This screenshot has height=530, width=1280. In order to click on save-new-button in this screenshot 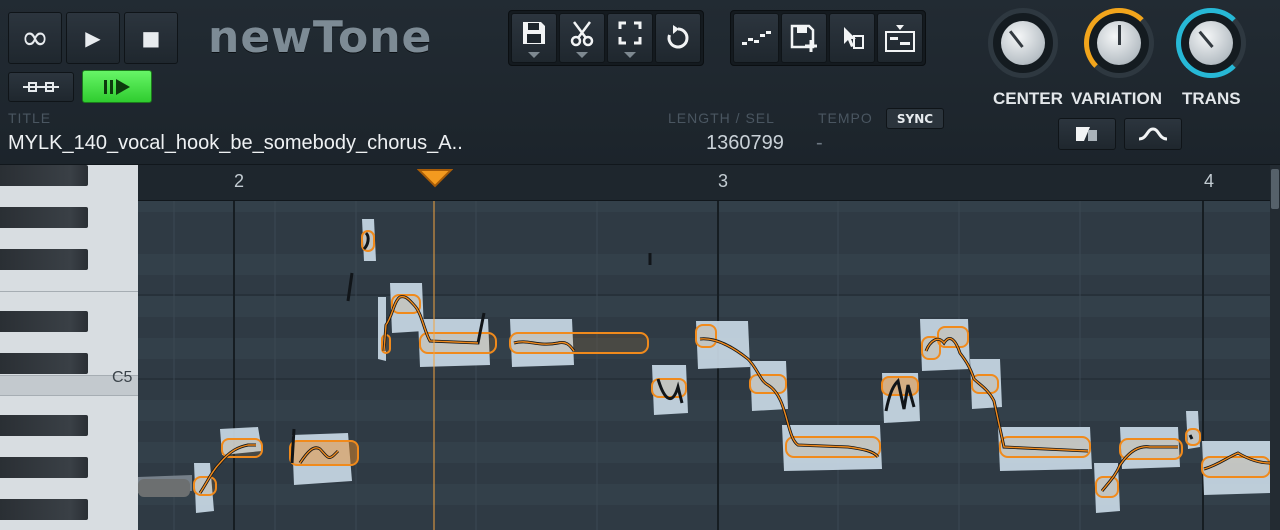, I will do `click(804, 38)`.